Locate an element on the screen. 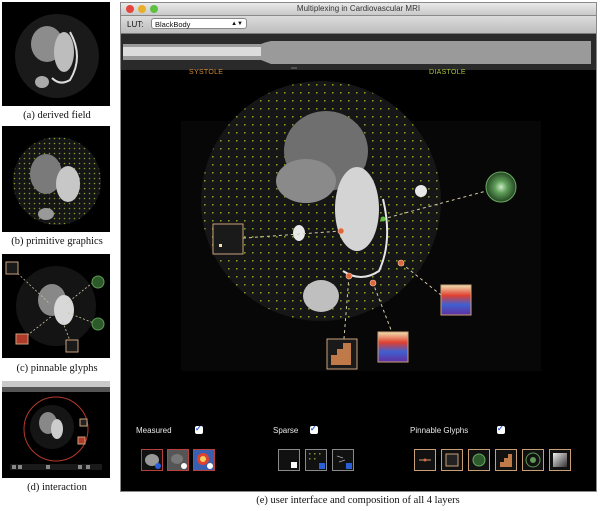 This screenshot has width=600, height=511. gradient-glyph-icon is located at coordinates (560, 460).